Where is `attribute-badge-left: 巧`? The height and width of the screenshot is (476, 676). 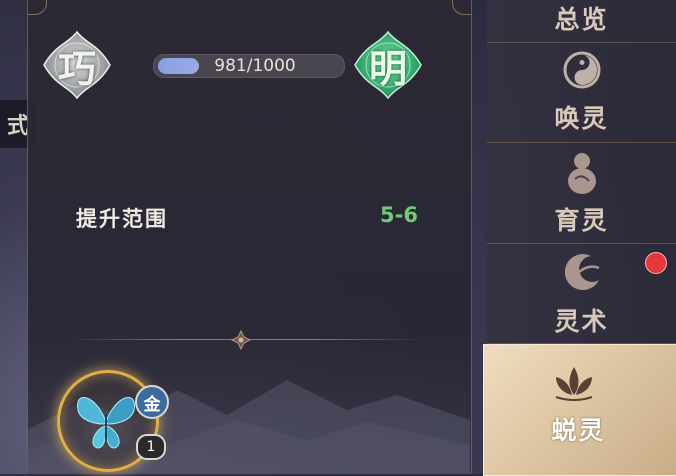 attribute-badge-left: 巧 is located at coordinates (77, 65).